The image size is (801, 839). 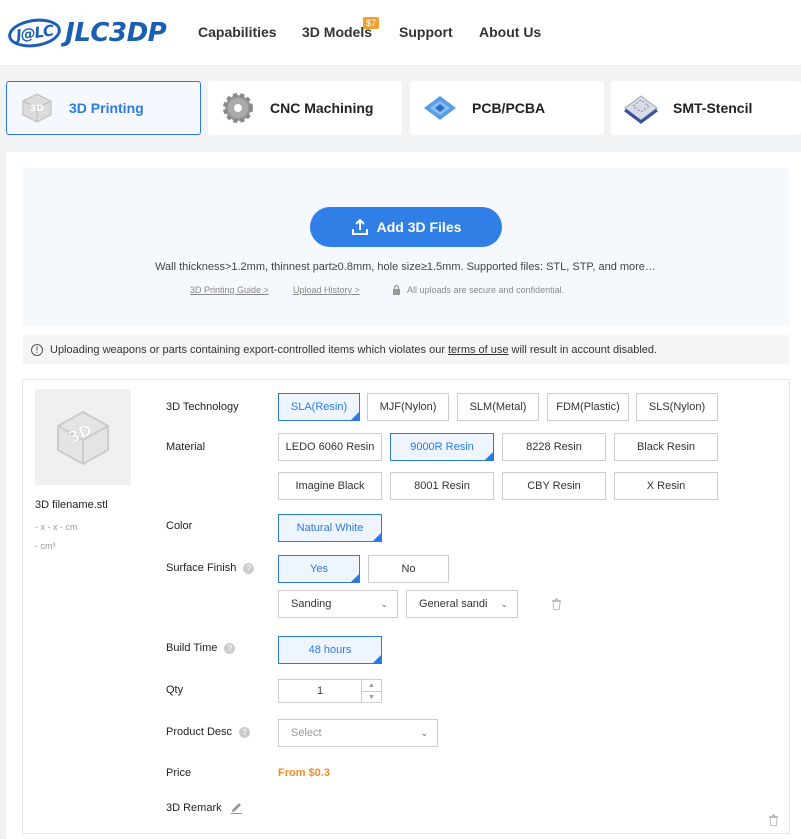 What do you see at coordinates (238, 108) in the screenshot?
I see `gear-icon` at bounding box center [238, 108].